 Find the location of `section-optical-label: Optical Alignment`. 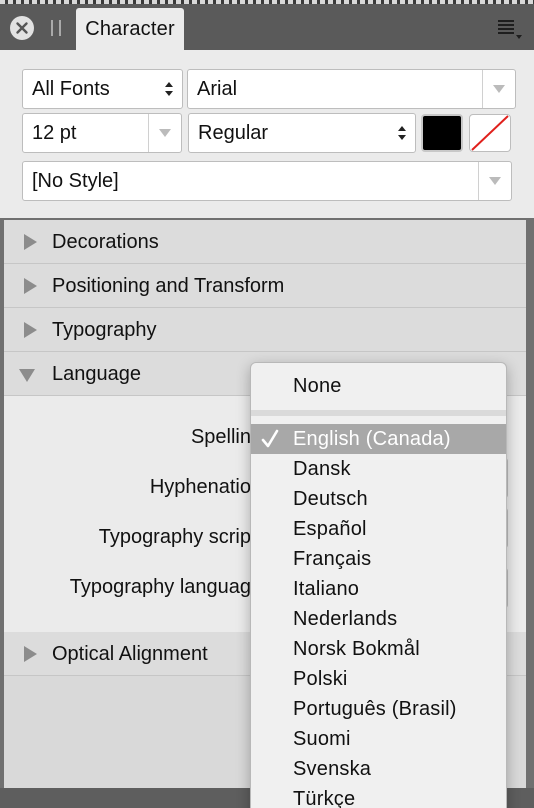

section-optical-label: Optical Alignment is located at coordinates (130, 654).